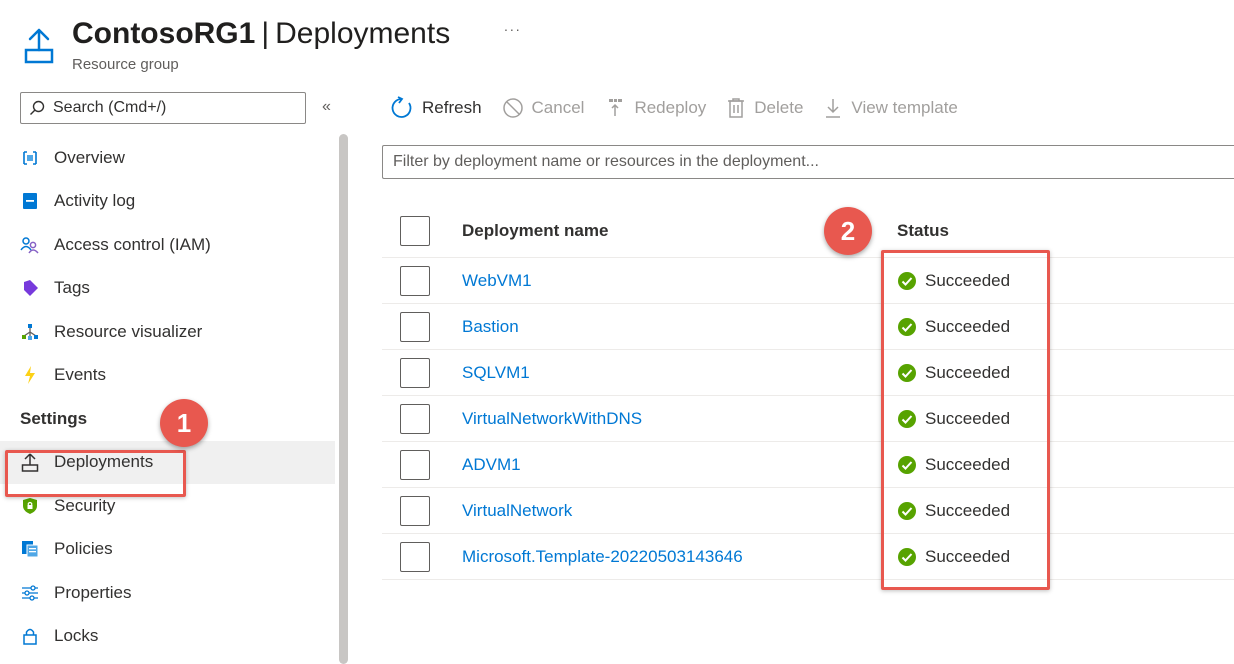  What do you see at coordinates (167, 158) in the screenshot?
I see `sidebar-item-overview: Overview` at bounding box center [167, 158].